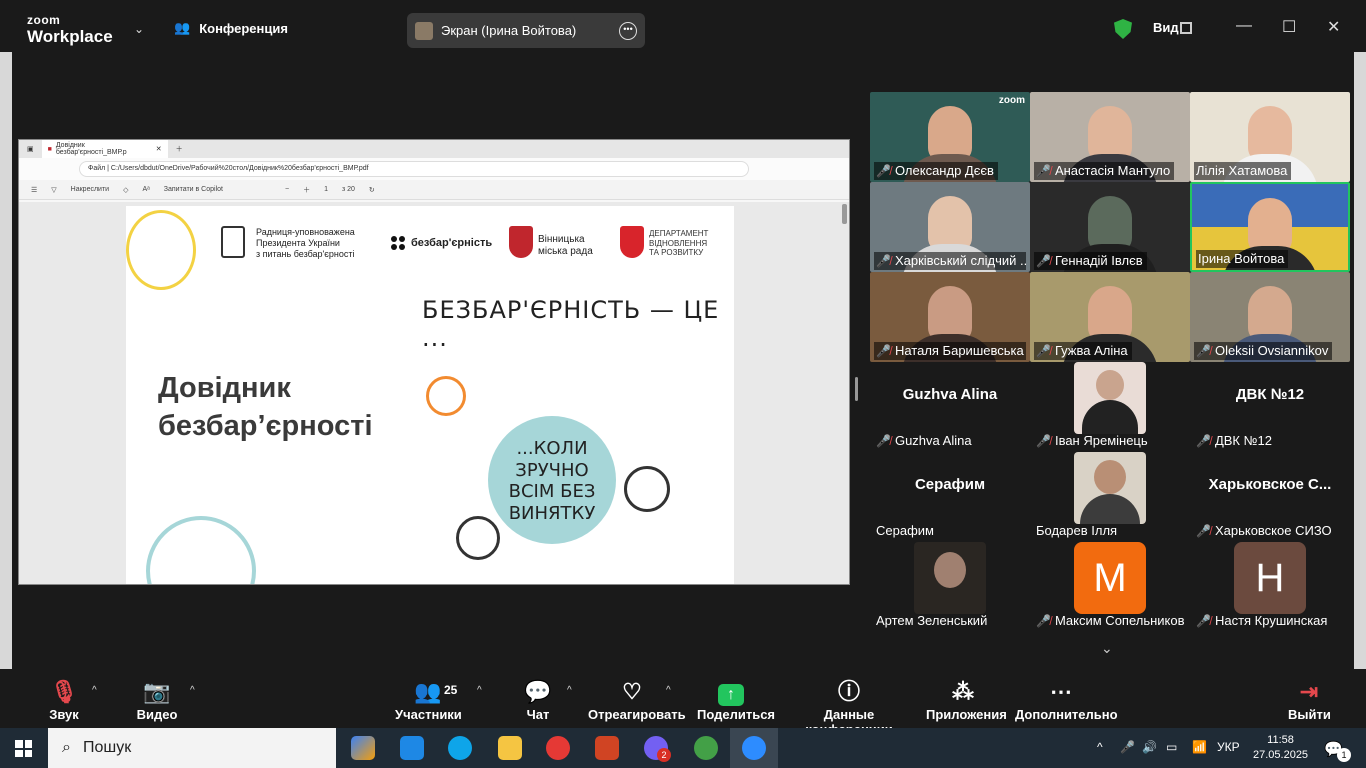 This screenshot has width=1366, height=768. Describe the element at coordinates (966, 699) in the screenshot. I see `apps-button: ⁂ Приложения` at that location.